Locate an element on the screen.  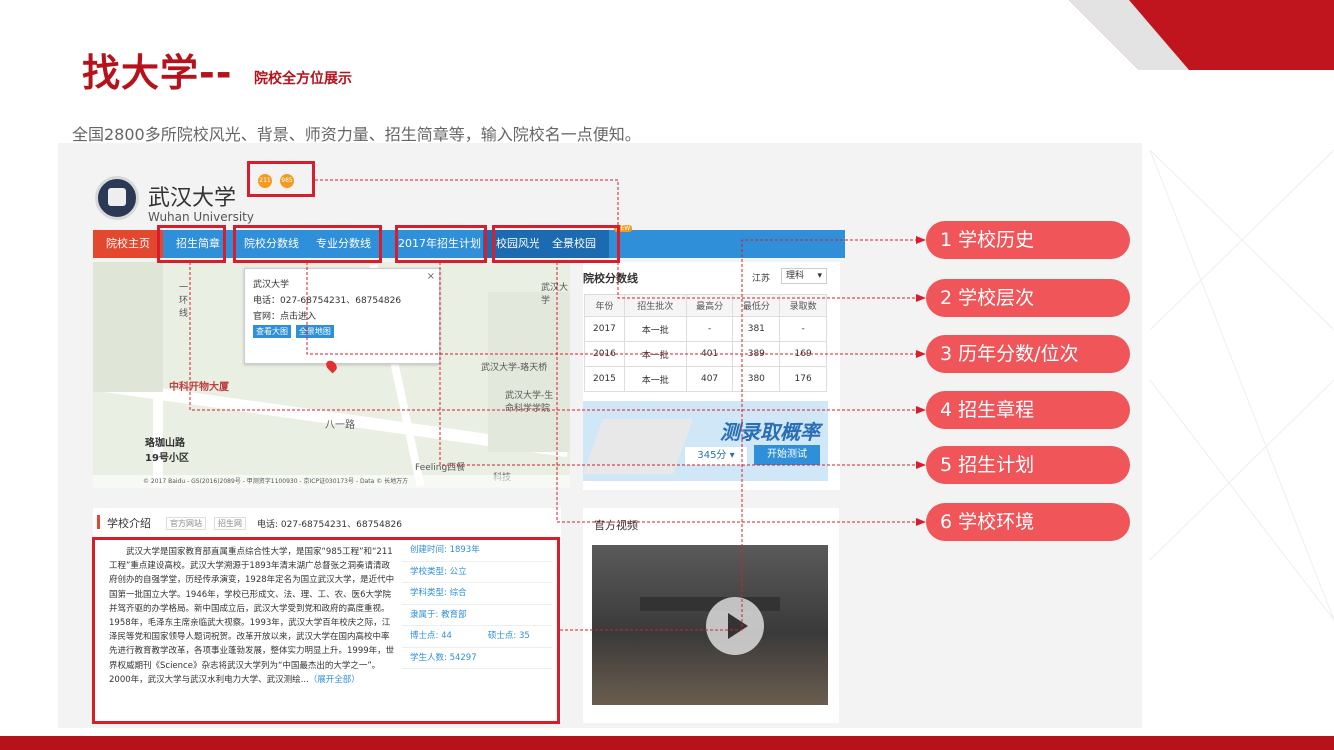
close-icon: × is located at coordinates (431, 276).